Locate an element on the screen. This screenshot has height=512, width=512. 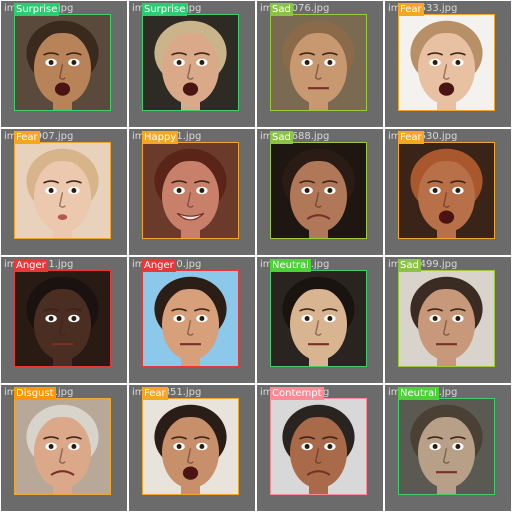
image-tile: im028639.jpgContempt is located at coordinates (320, 448).